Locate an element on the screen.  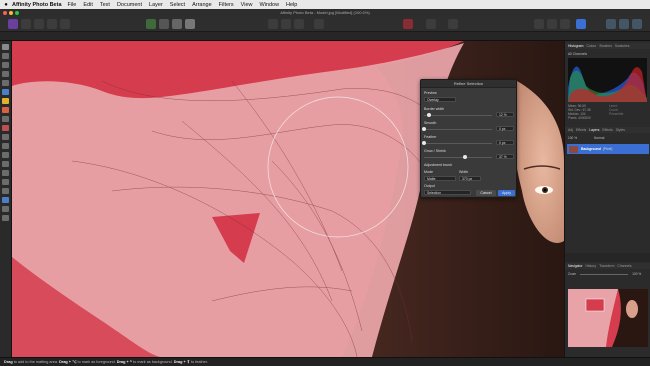
tab-transform: Transform is located at coordinates (606, 266).